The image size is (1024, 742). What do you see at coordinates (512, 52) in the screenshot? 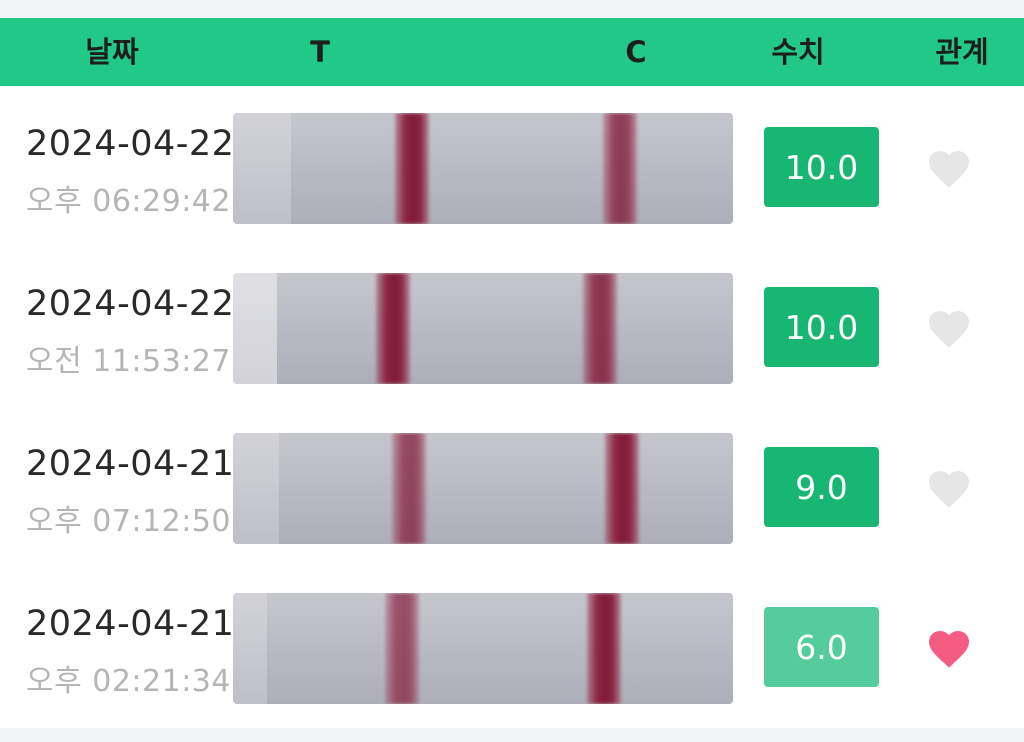
I see `table-header: 날짜 T C 수치 관계` at bounding box center [512, 52].